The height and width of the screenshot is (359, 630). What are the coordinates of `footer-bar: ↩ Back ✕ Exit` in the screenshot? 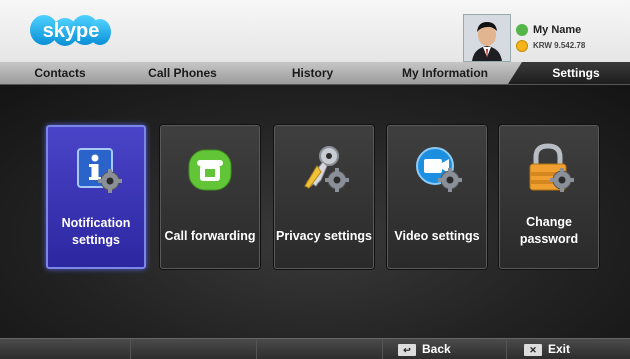 It's located at (315, 348).